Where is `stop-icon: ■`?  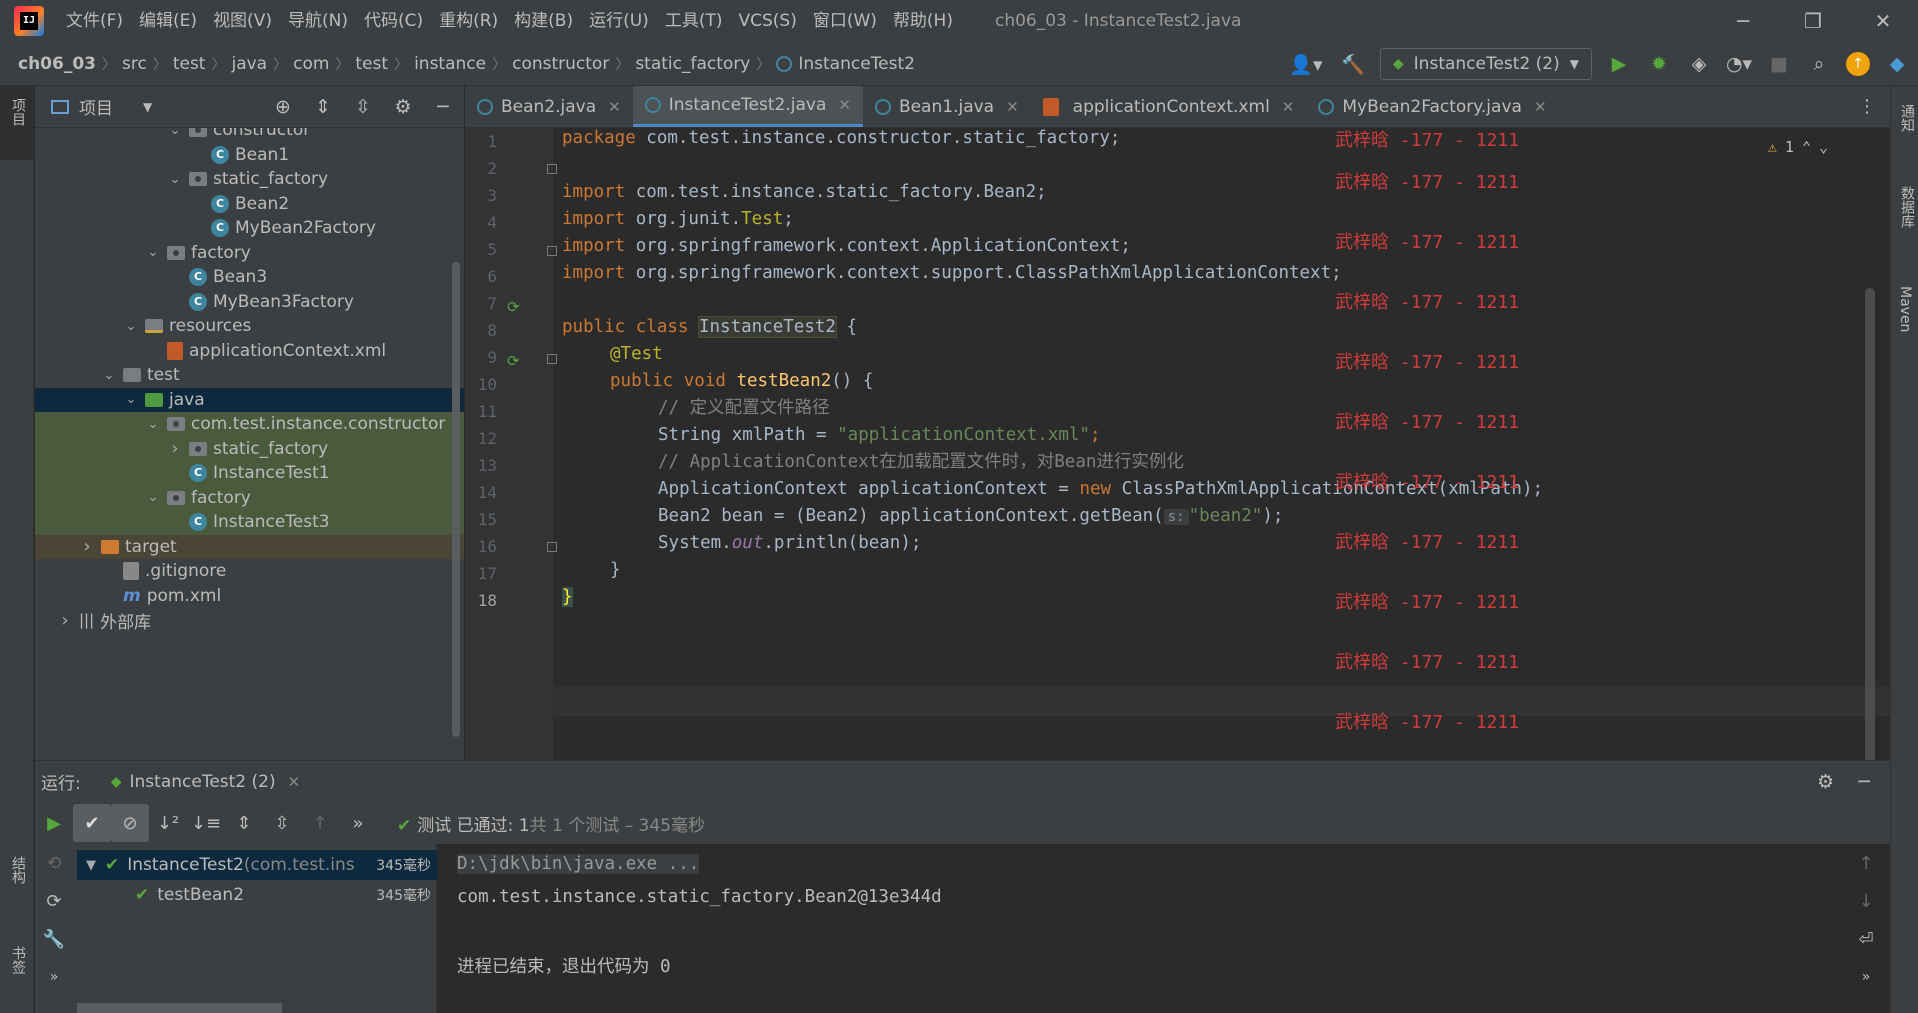 stop-icon: ■ is located at coordinates (1779, 64).